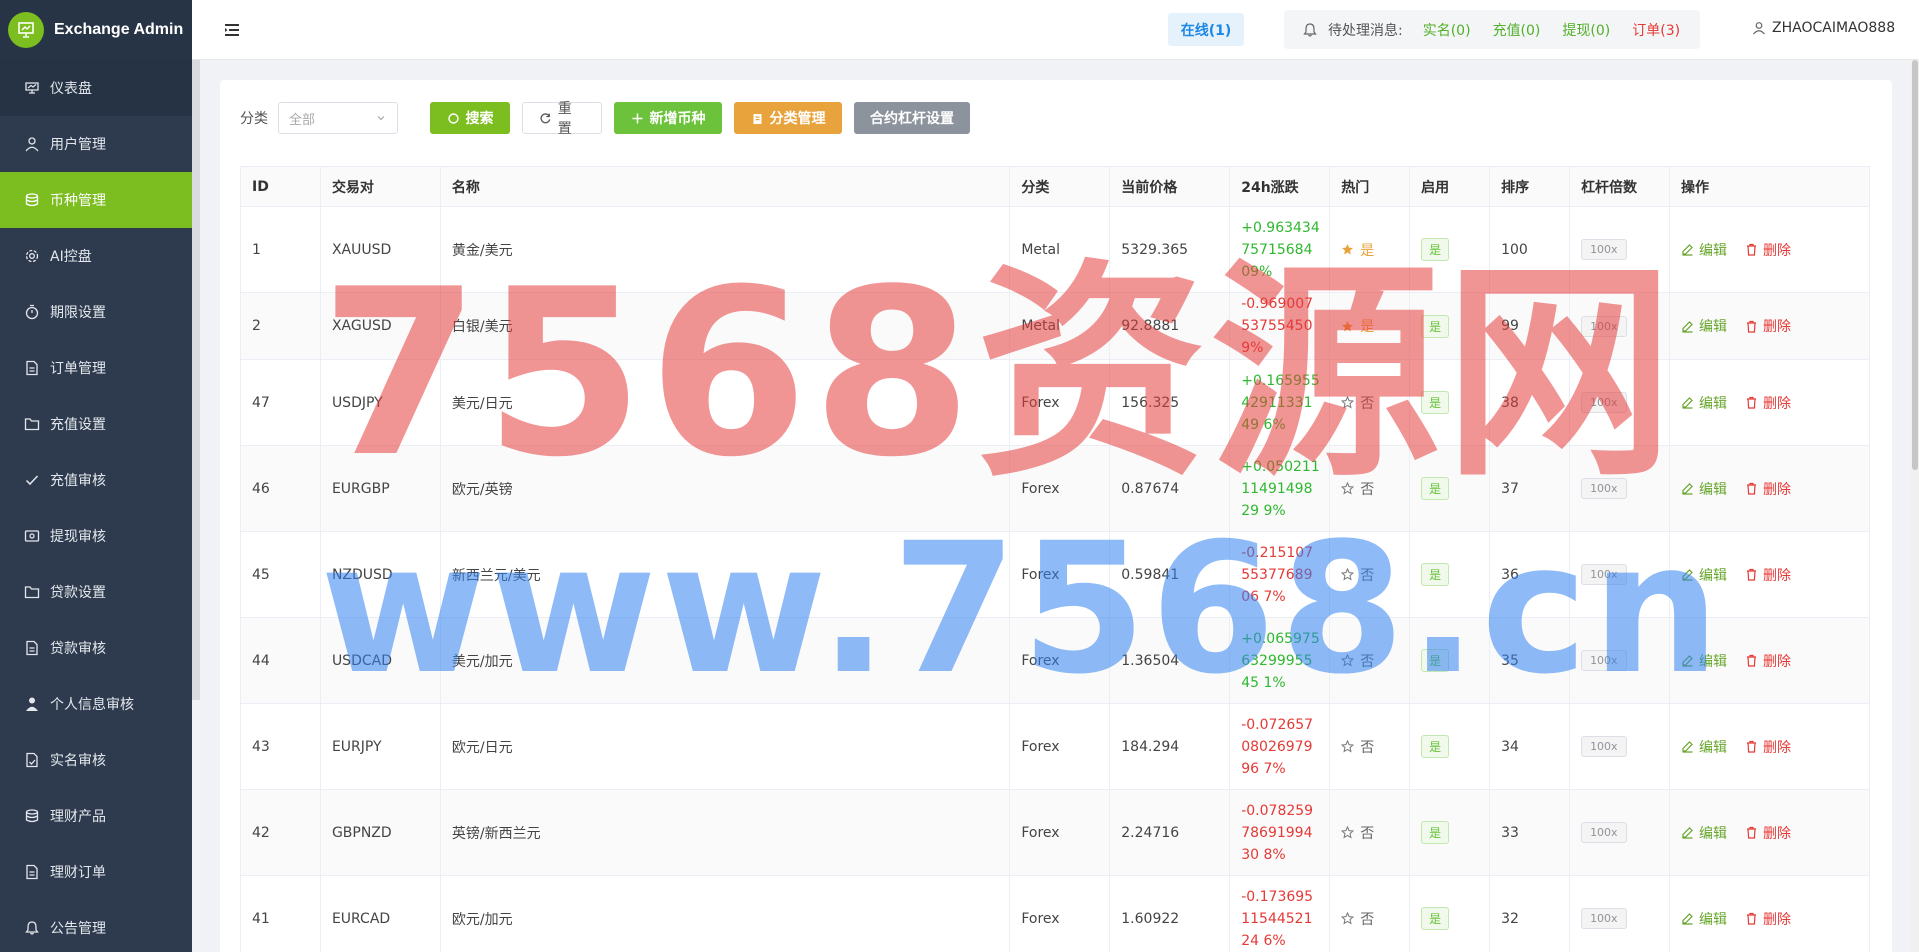 The height and width of the screenshot is (952, 1919). I want to click on sidebar-item-9: 贷款设置, so click(96, 592).